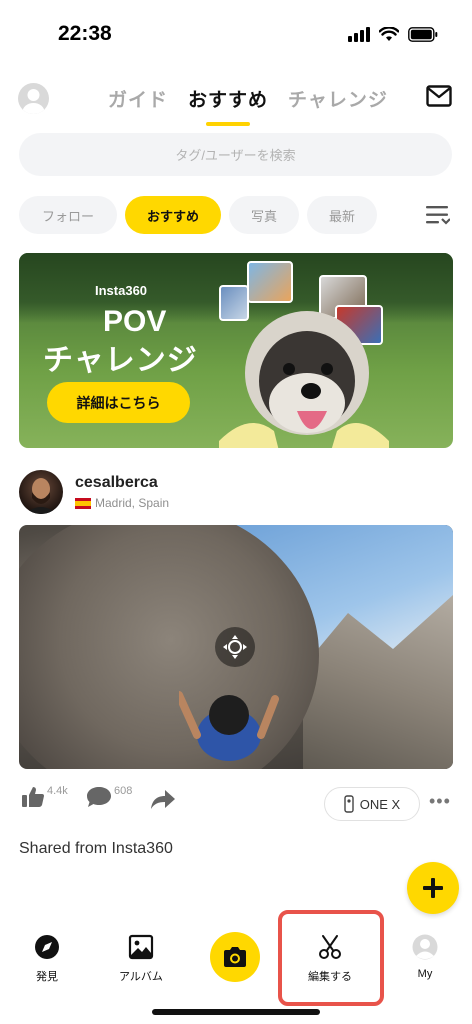 This screenshot has width=472, height=1024. What do you see at coordinates (425, 947) in the screenshot?
I see `profile-icon` at bounding box center [425, 947].